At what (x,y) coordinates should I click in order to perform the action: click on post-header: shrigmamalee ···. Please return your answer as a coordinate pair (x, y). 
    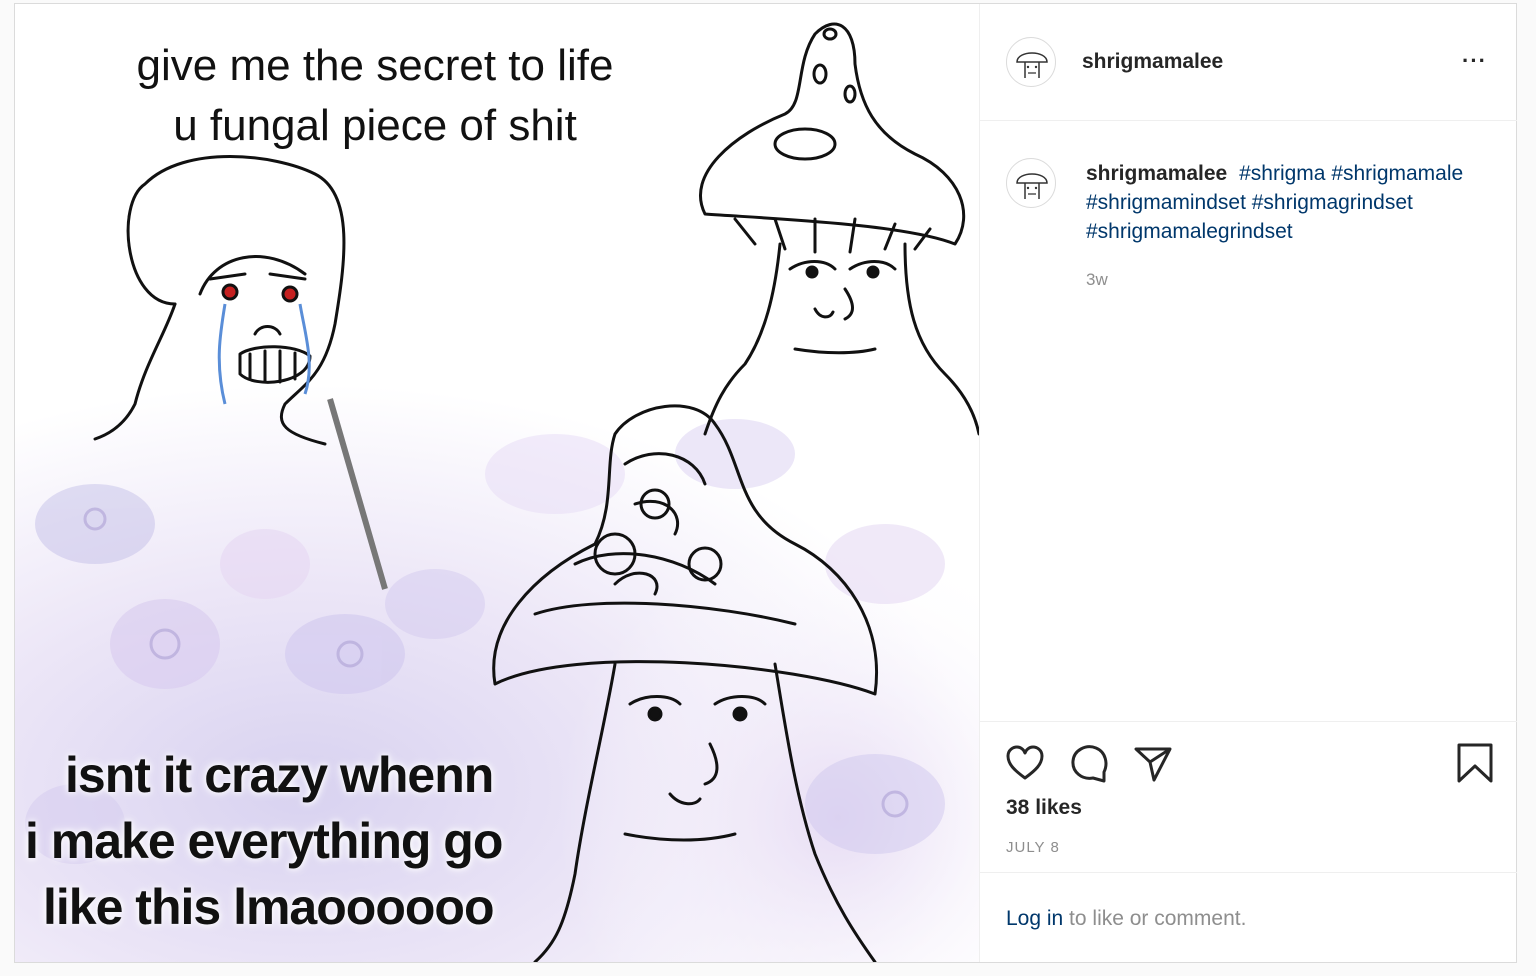
    Looking at the image, I should click on (1248, 62).